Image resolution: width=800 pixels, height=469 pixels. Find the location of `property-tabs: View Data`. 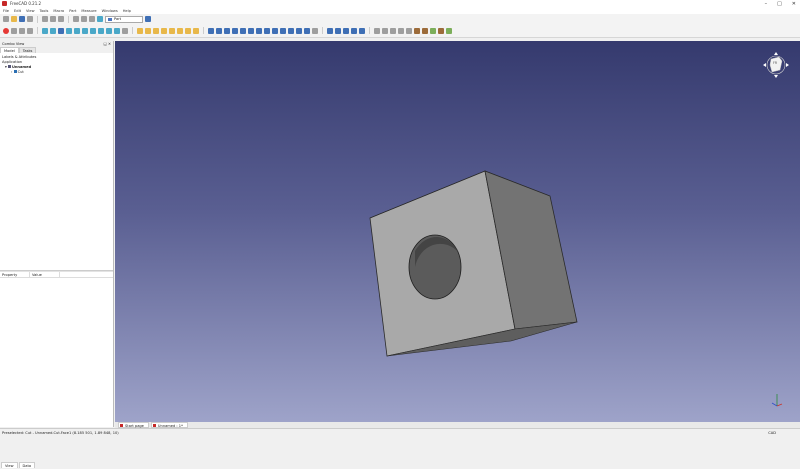

property-tabs: View Data is located at coordinates (56, 465).